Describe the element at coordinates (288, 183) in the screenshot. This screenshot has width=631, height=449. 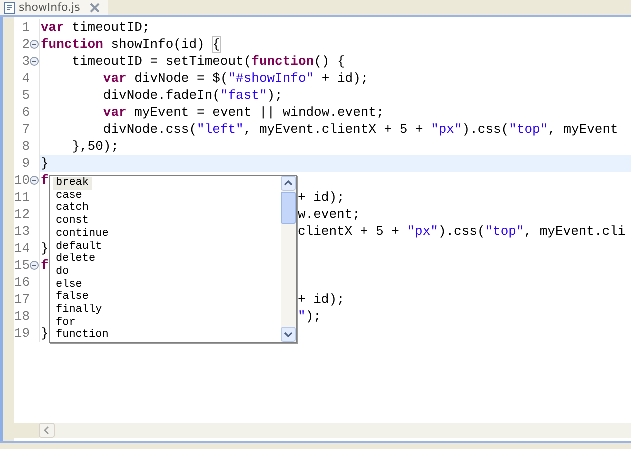
I see `scroll-up-icon` at that location.